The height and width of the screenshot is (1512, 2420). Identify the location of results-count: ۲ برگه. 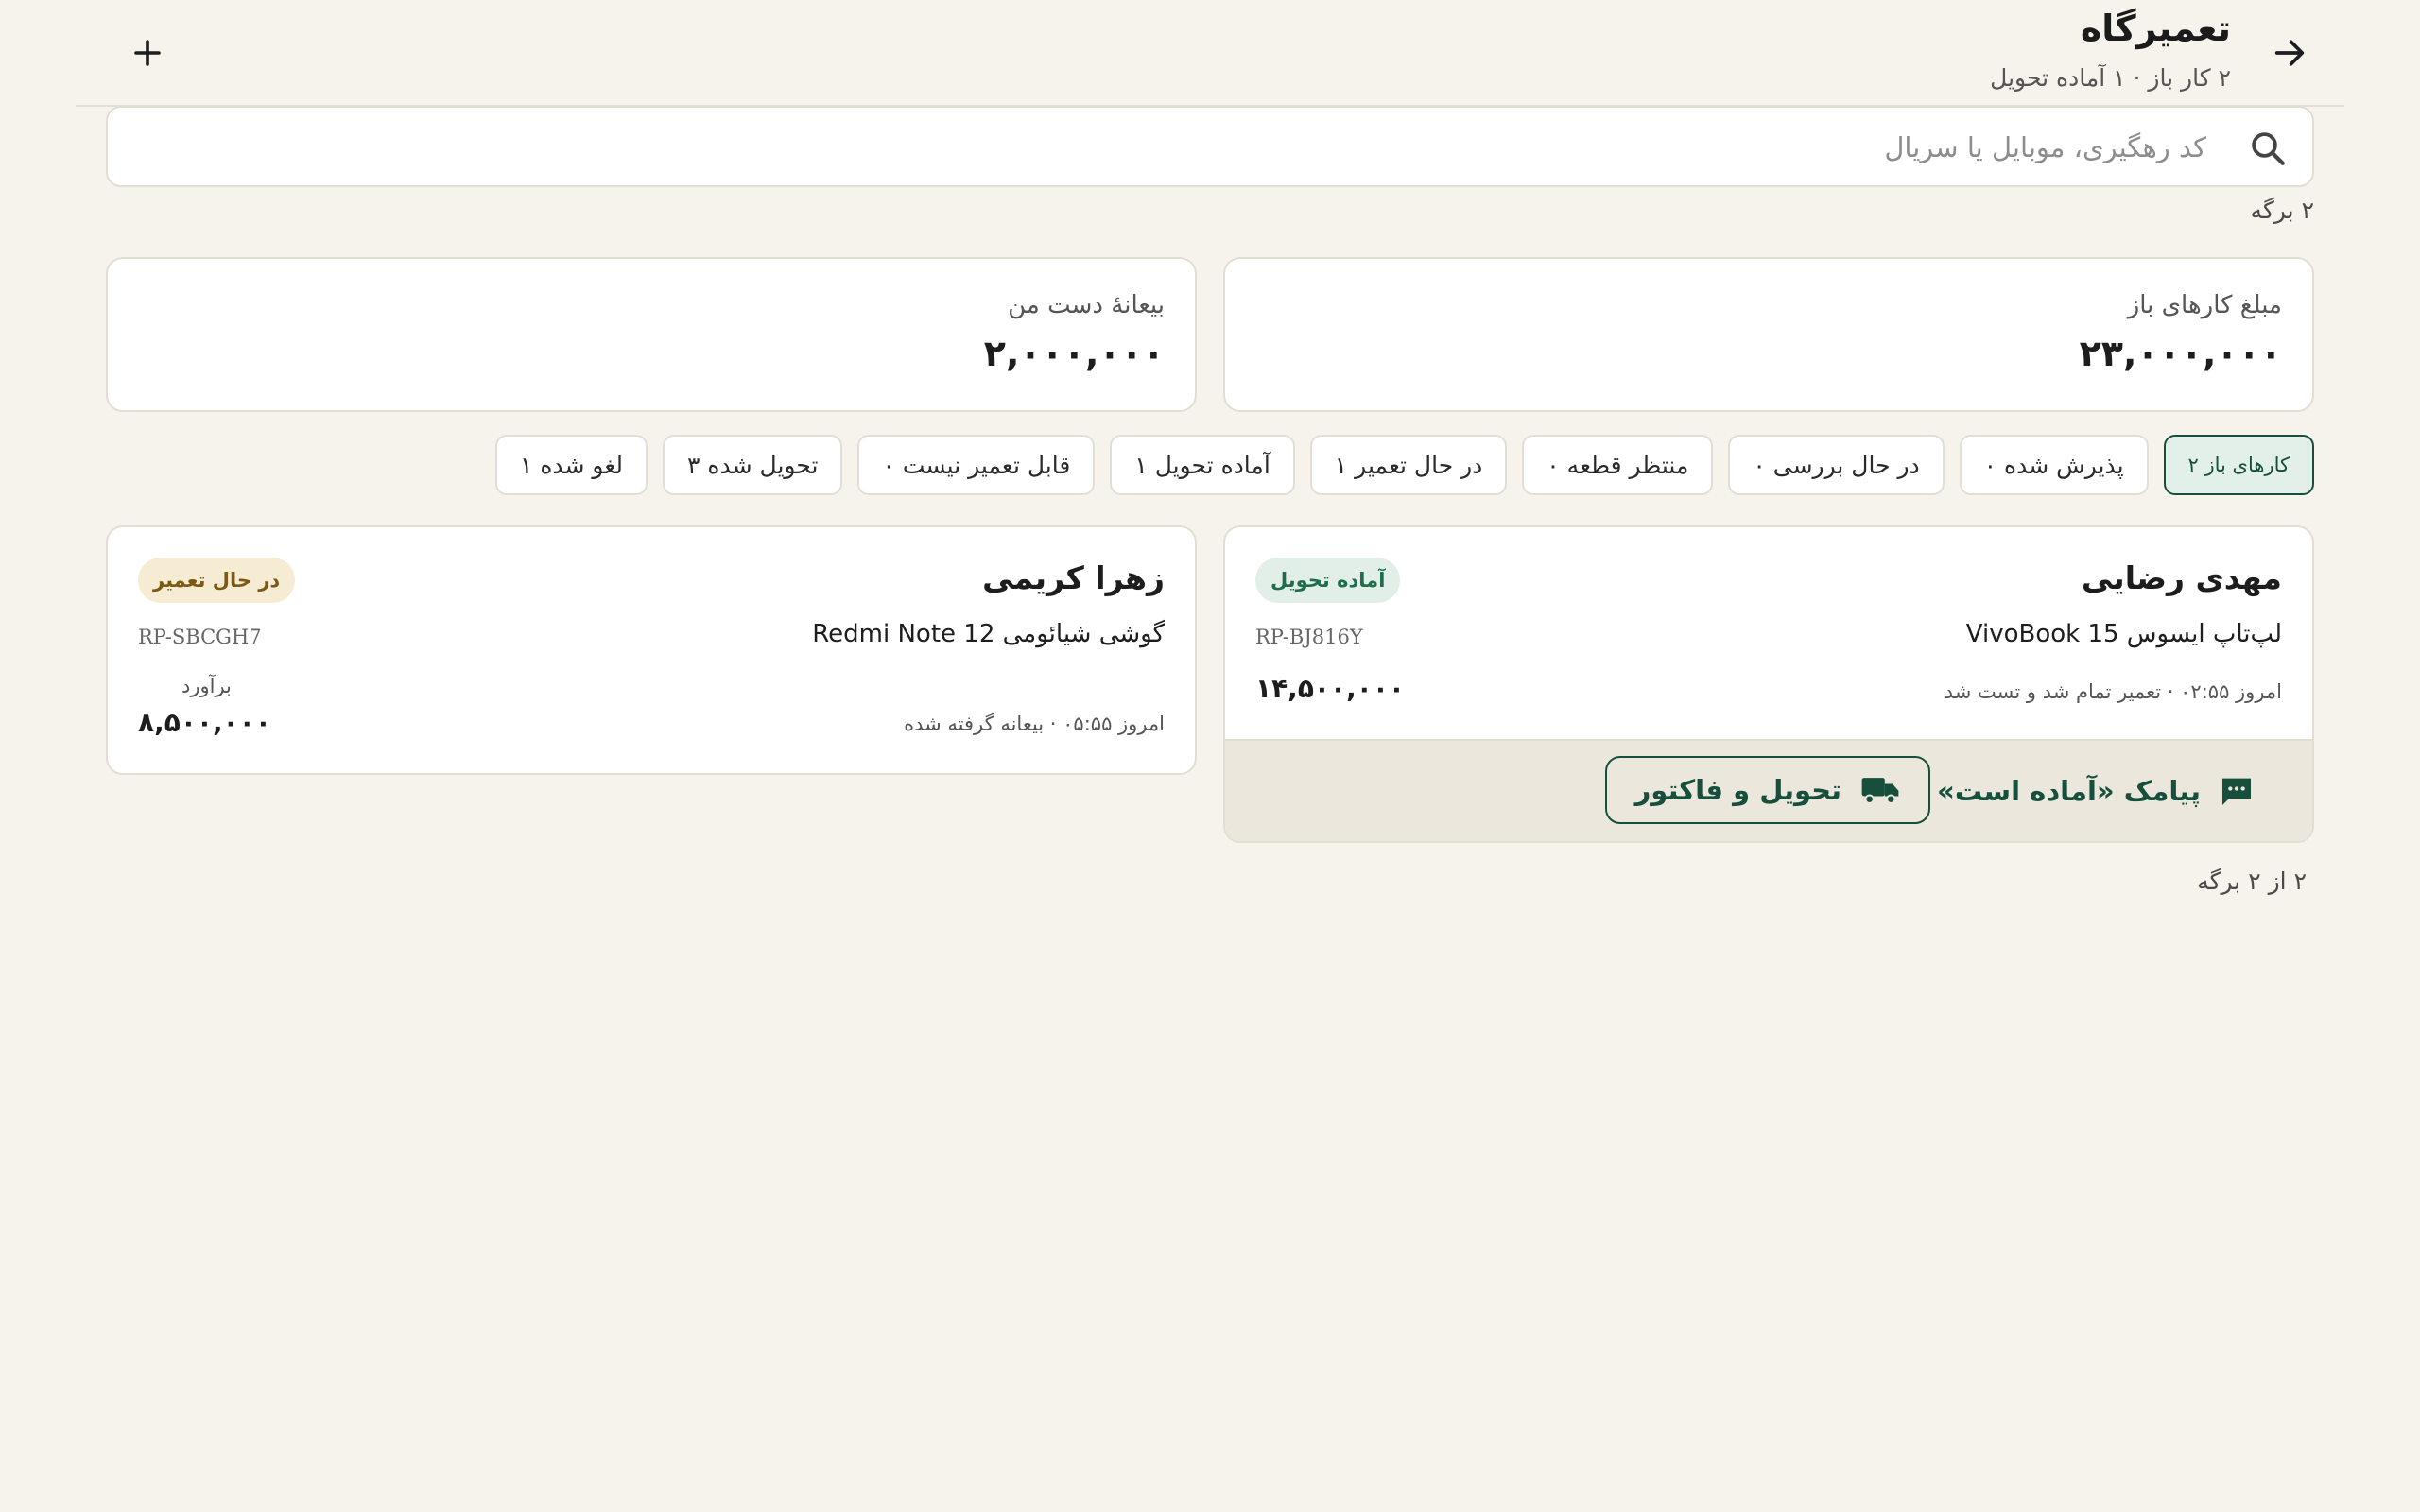
(2282, 210).